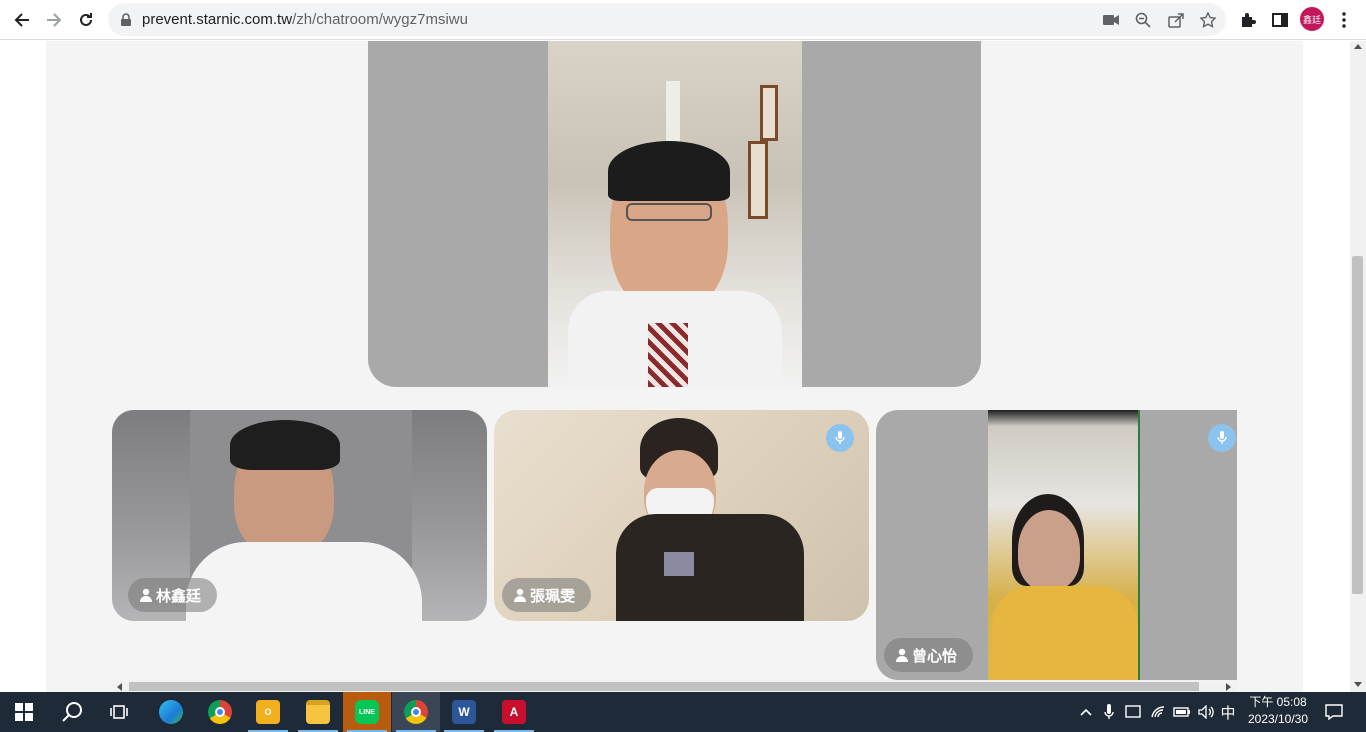 The width and height of the screenshot is (1366, 732). I want to click on participant-name-badge: 張珮雯, so click(547, 595).